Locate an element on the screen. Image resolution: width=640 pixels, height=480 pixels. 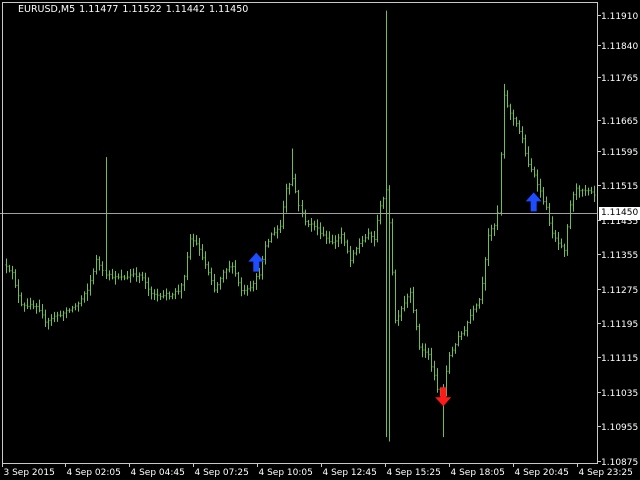
y-tick-label: 1.11035 is located at coordinates (619, 394).